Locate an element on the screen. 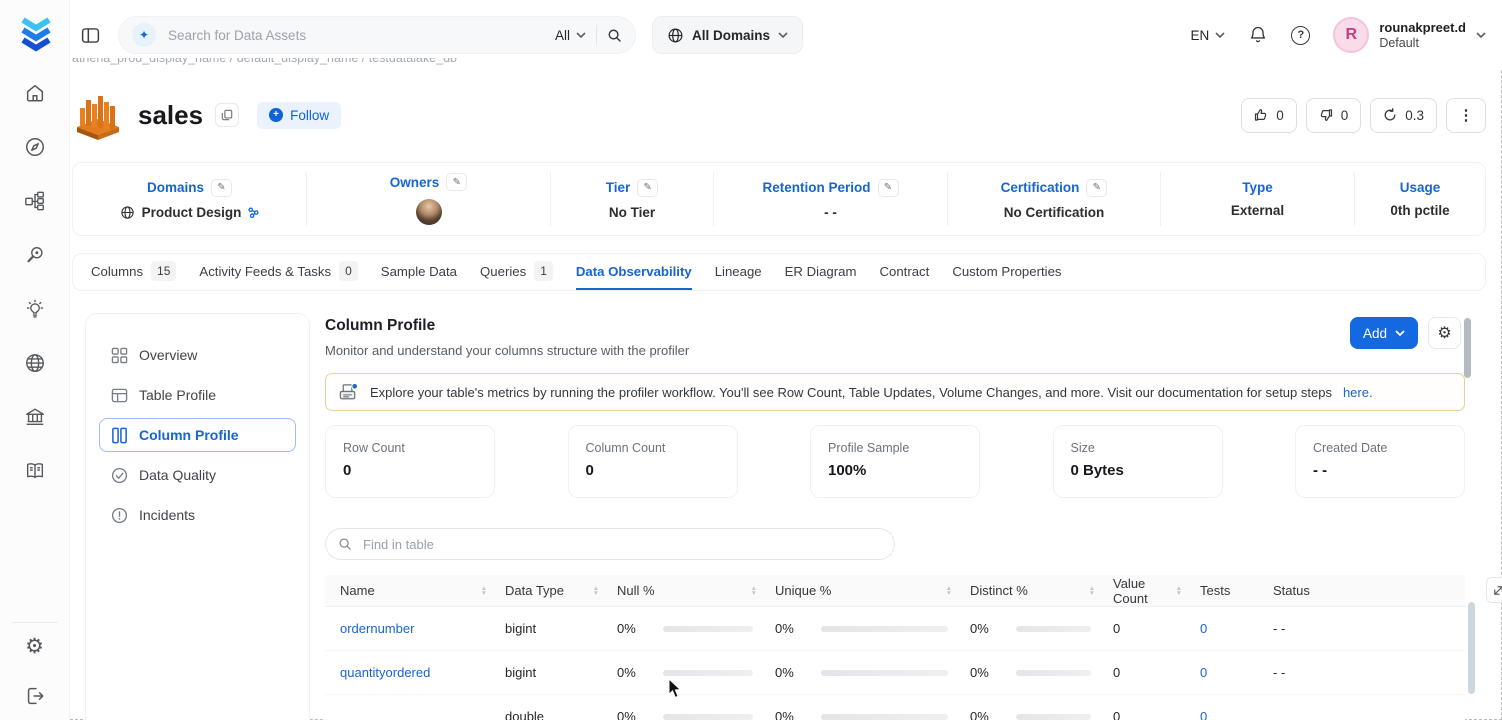 This screenshot has height=720, width=1502. search-scope-label: All is located at coordinates (562, 35).